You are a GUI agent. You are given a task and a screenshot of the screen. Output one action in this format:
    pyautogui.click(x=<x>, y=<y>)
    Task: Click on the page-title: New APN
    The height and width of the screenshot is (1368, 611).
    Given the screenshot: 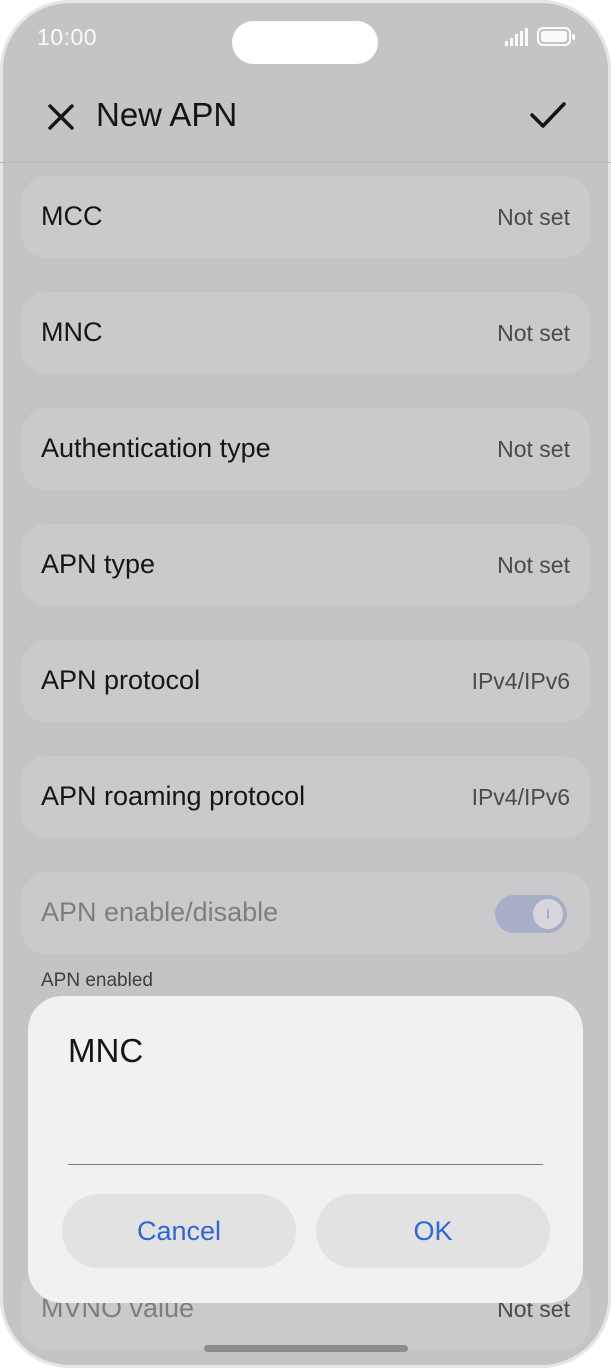 What is the action you would take?
    pyautogui.click(x=167, y=114)
    